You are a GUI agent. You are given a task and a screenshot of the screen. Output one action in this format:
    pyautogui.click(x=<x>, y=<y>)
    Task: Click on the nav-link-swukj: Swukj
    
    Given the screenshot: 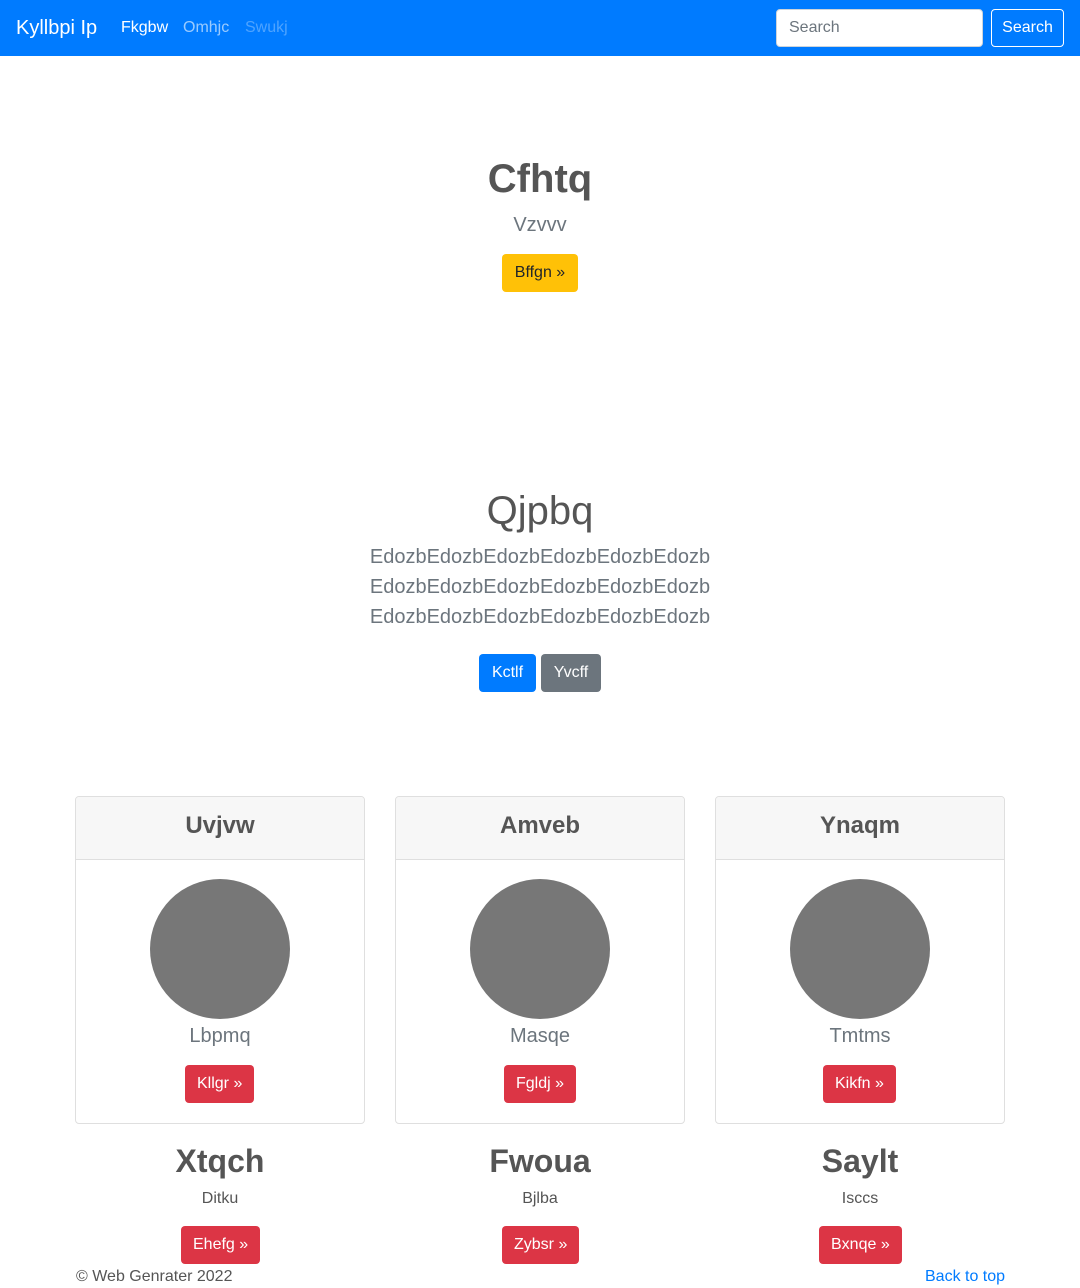 What is the action you would take?
    pyautogui.click(x=266, y=28)
    